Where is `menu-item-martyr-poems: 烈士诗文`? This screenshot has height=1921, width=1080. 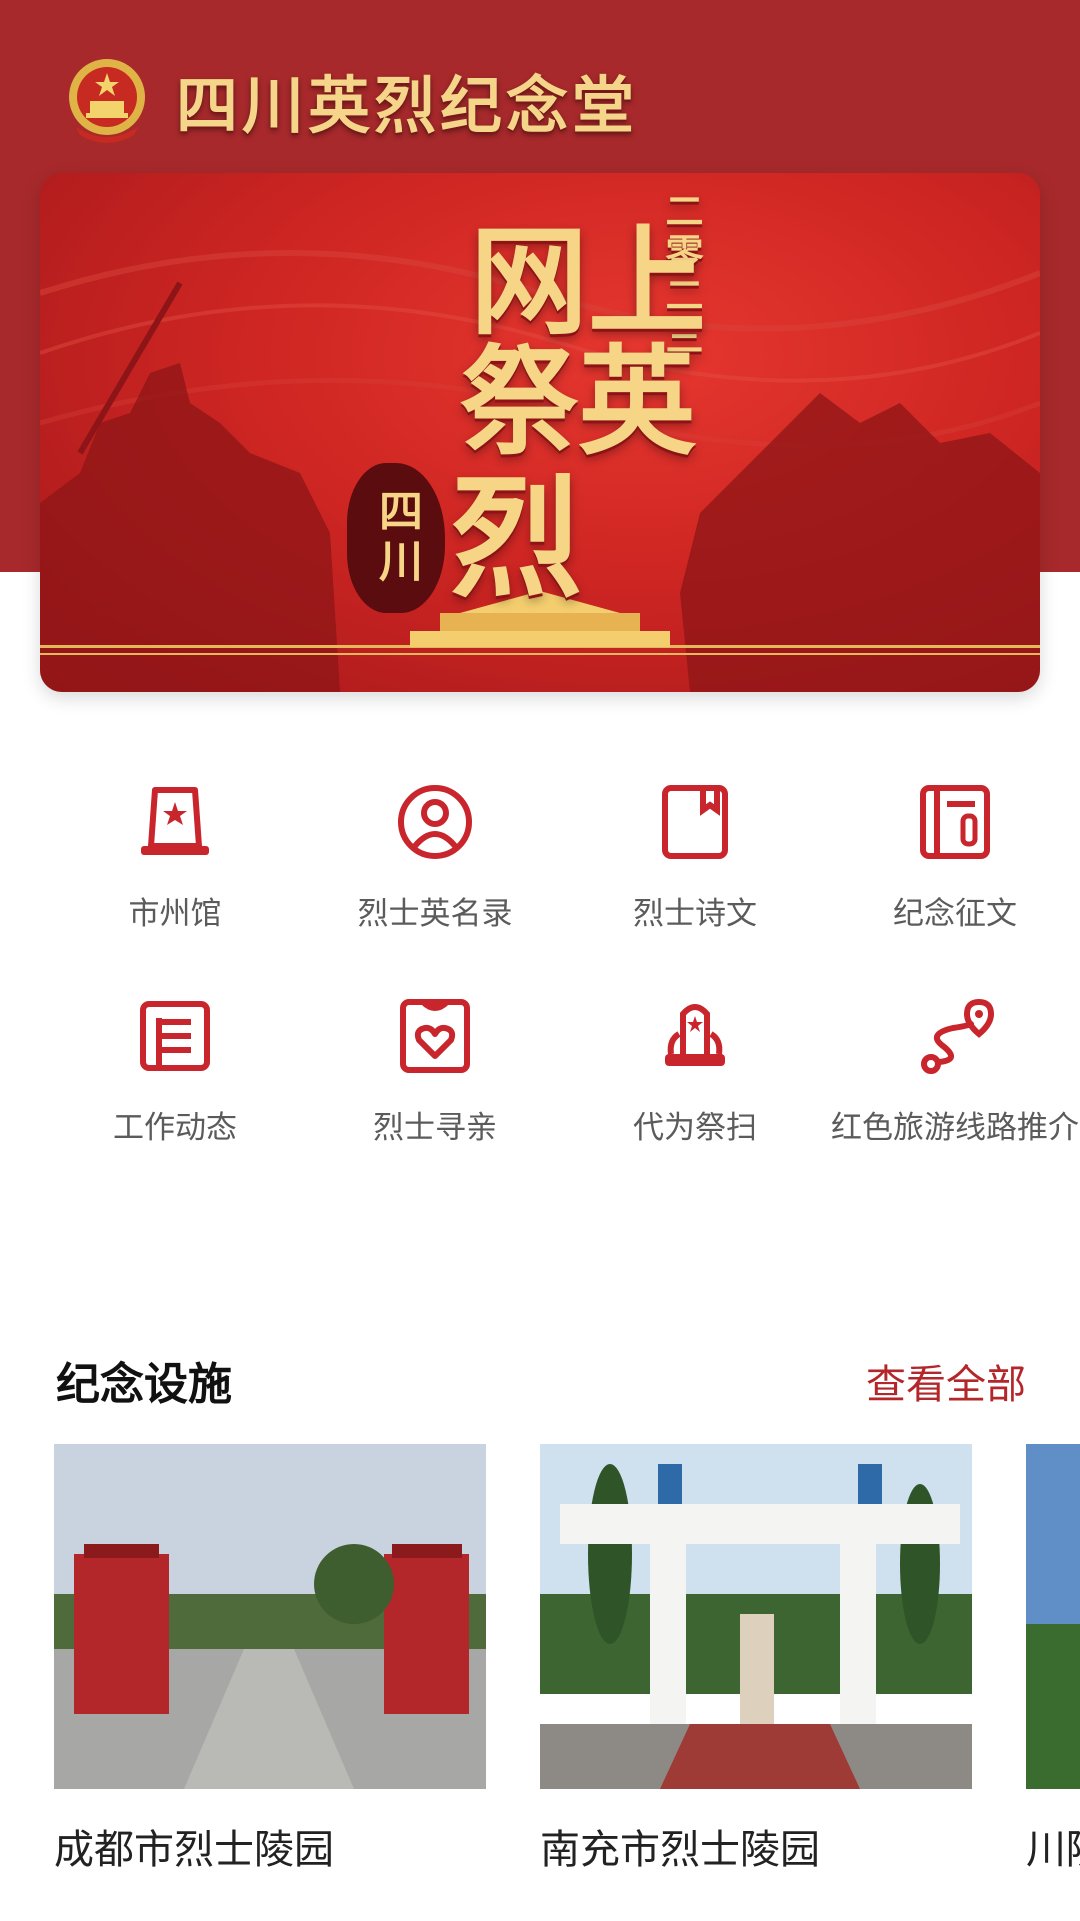
menu-item-martyr-poems: 烈士诗文 is located at coordinates (695, 857).